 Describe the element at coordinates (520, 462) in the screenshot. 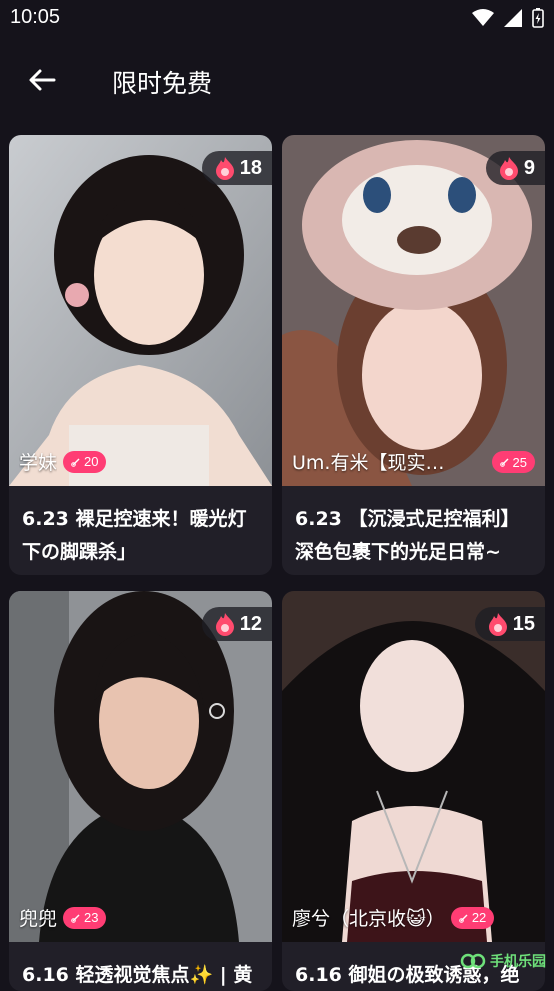

I see `pill-count: 25` at that location.